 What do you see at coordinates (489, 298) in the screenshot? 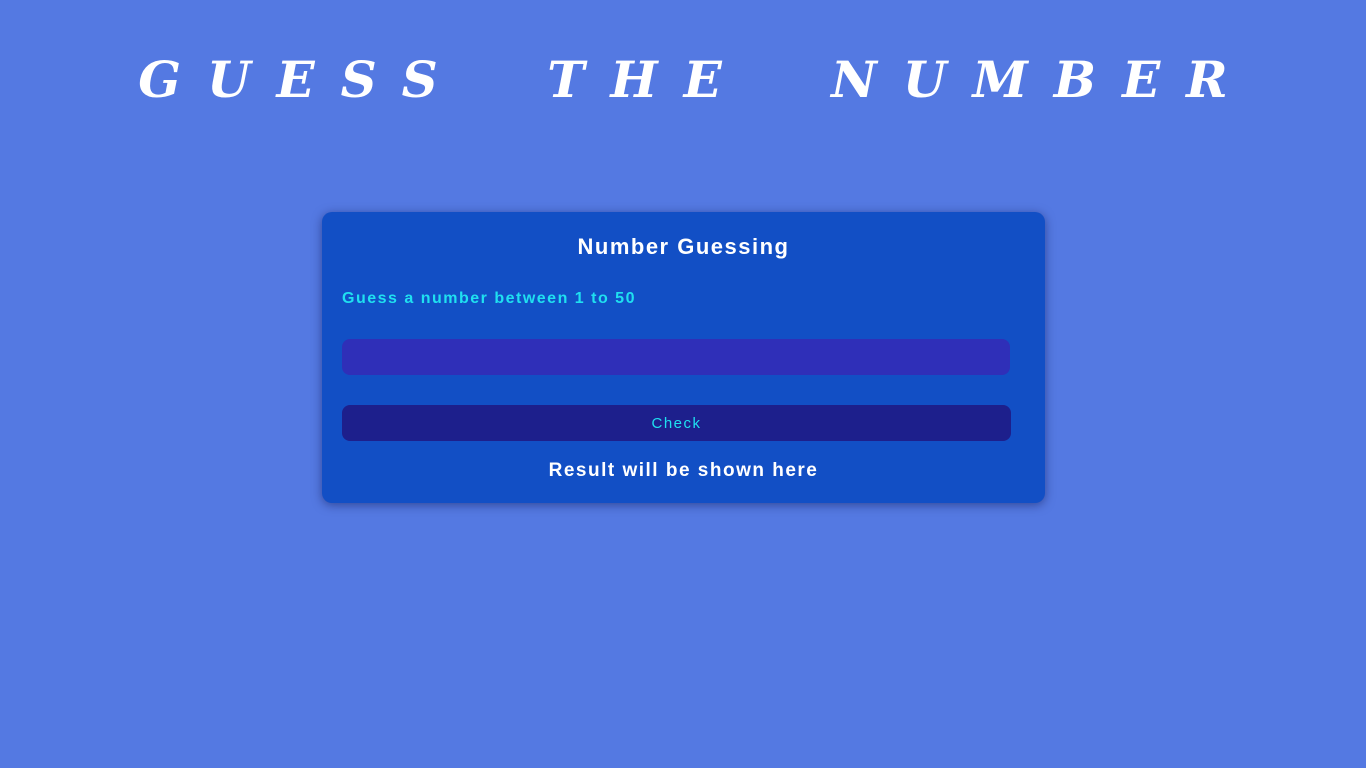
I see `guess-prompt: Guess a number between 1 to 50` at bounding box center [489, 298].